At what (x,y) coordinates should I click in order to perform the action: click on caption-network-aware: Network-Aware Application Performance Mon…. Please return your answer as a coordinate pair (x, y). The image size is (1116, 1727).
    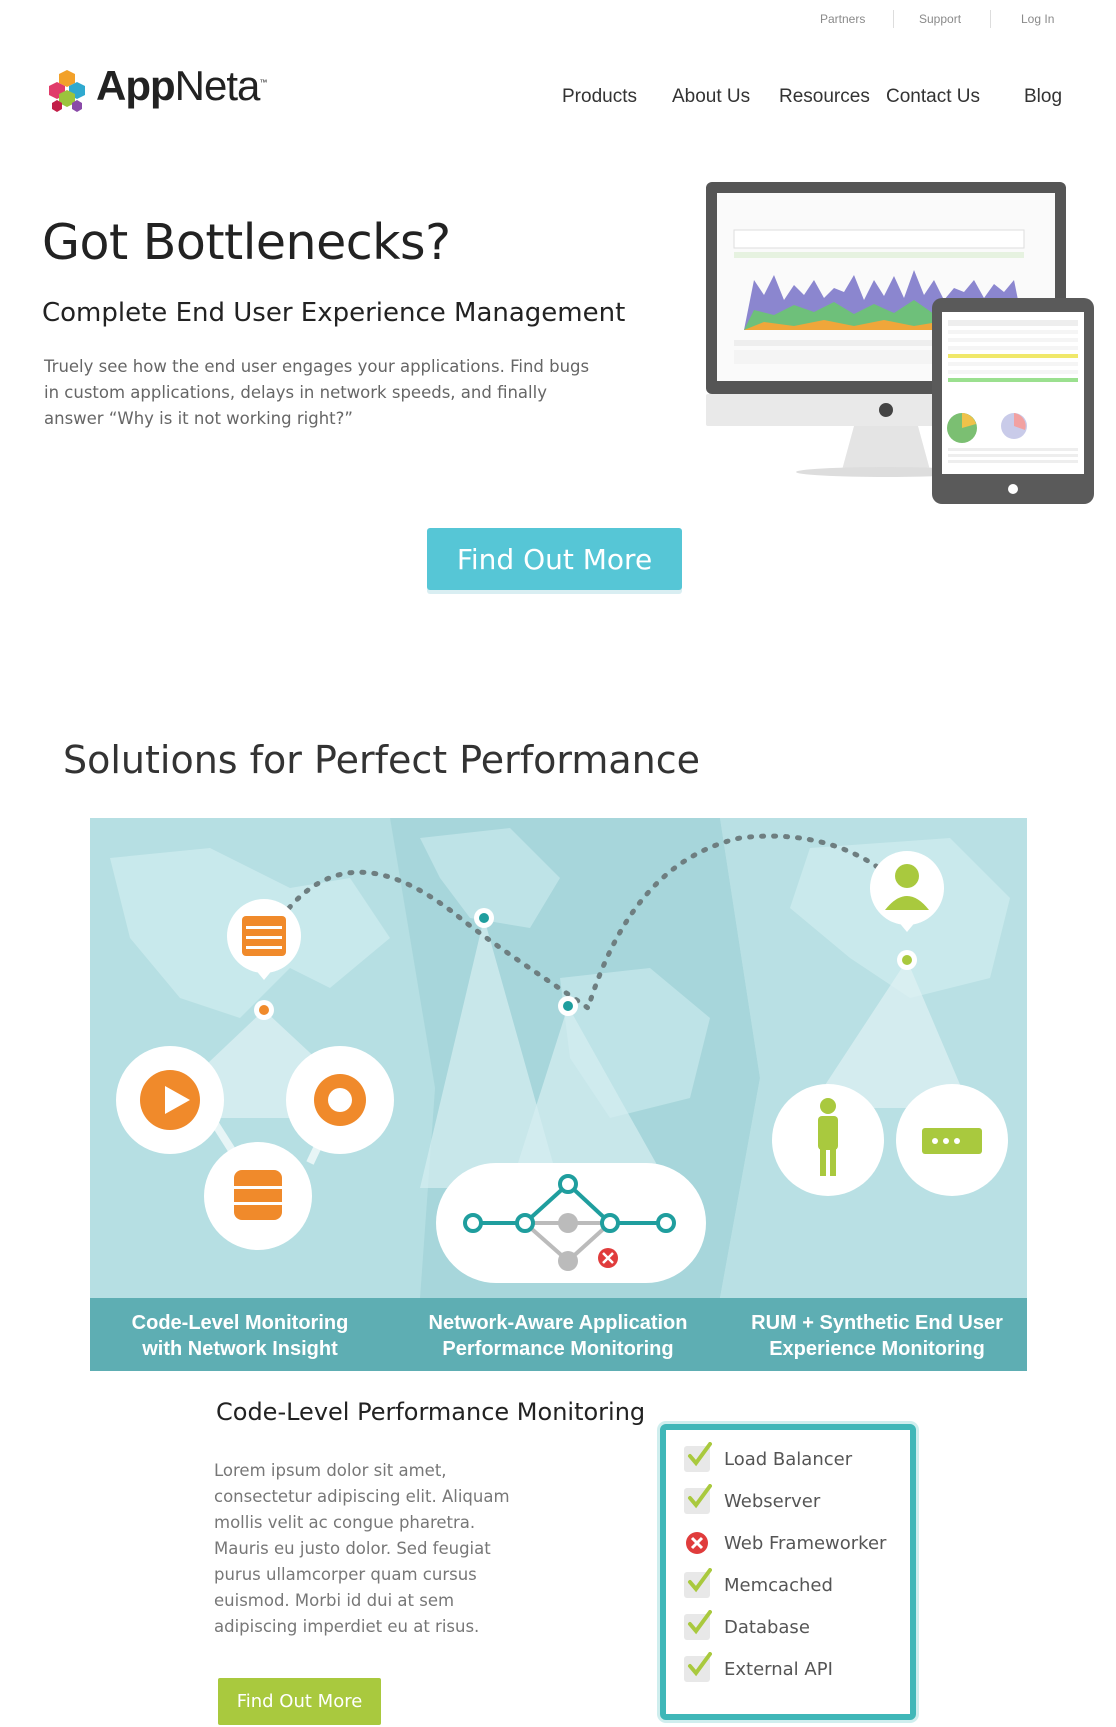
    Looking at the image, I should click on (558, 1336).